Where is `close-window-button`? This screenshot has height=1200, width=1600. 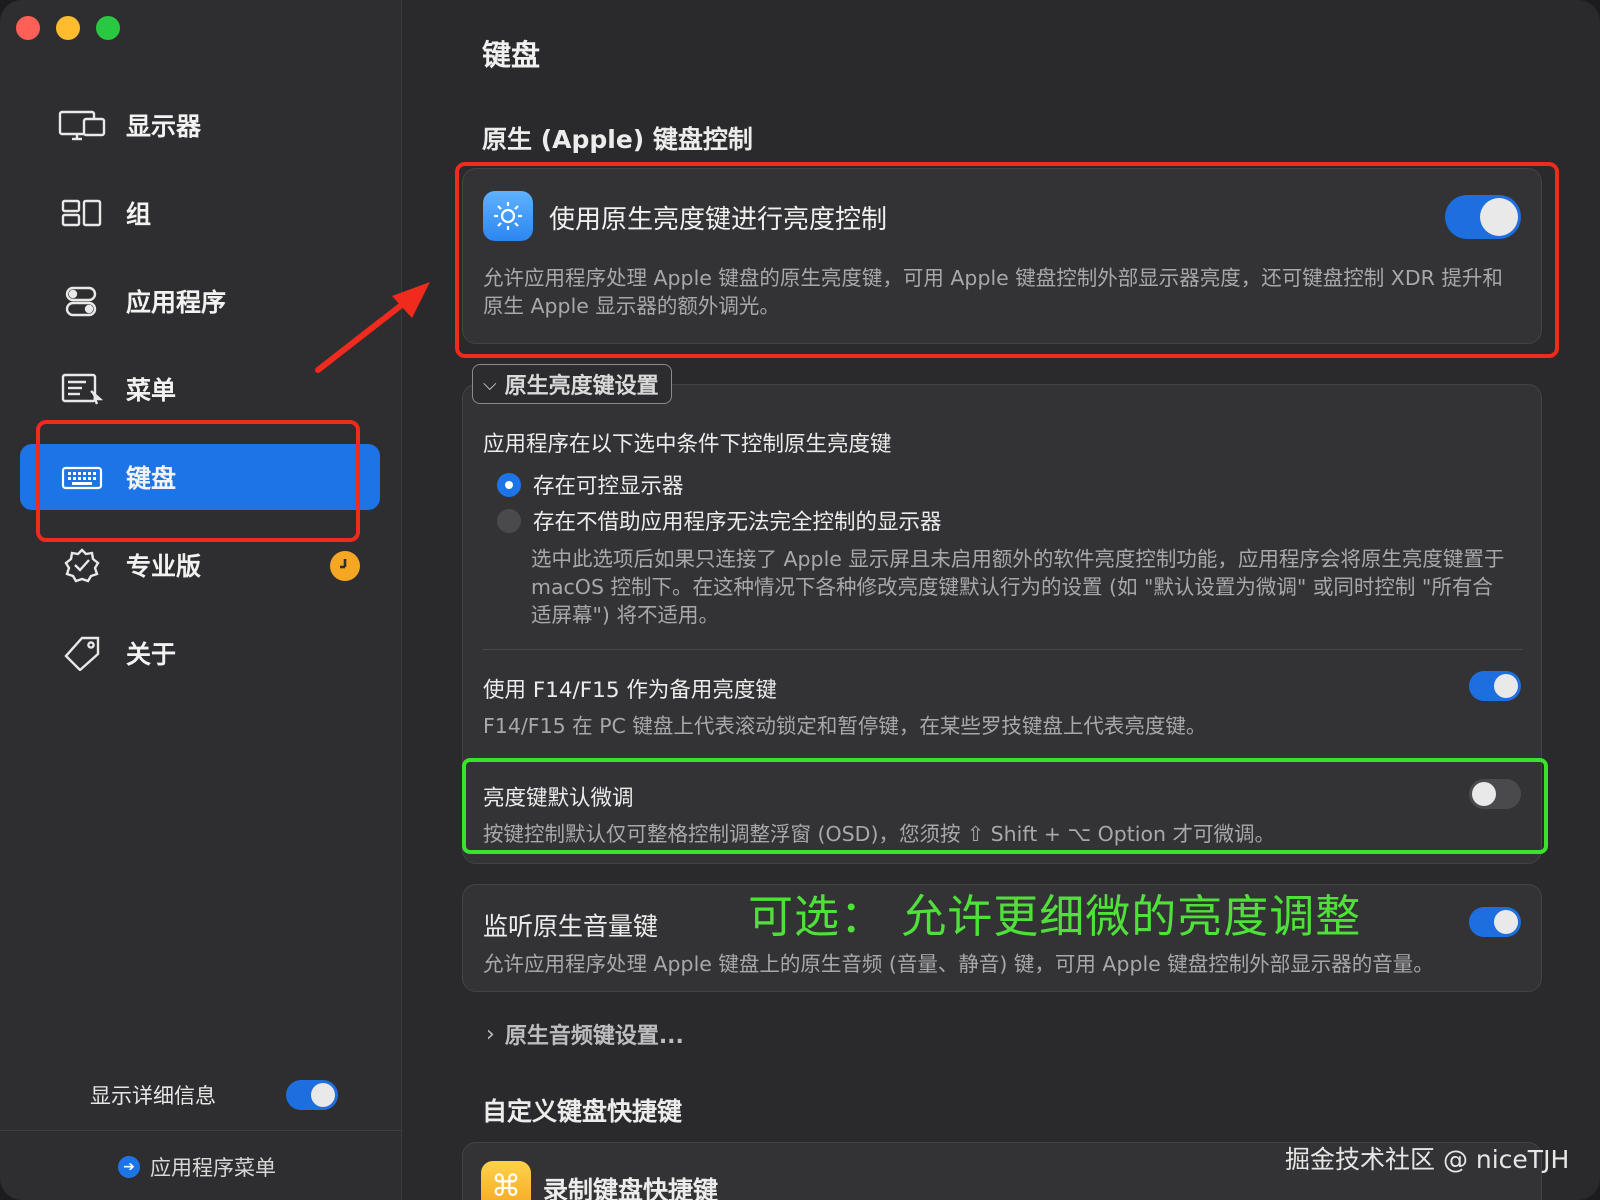
close-window-button is located at coordinates (28, 28).